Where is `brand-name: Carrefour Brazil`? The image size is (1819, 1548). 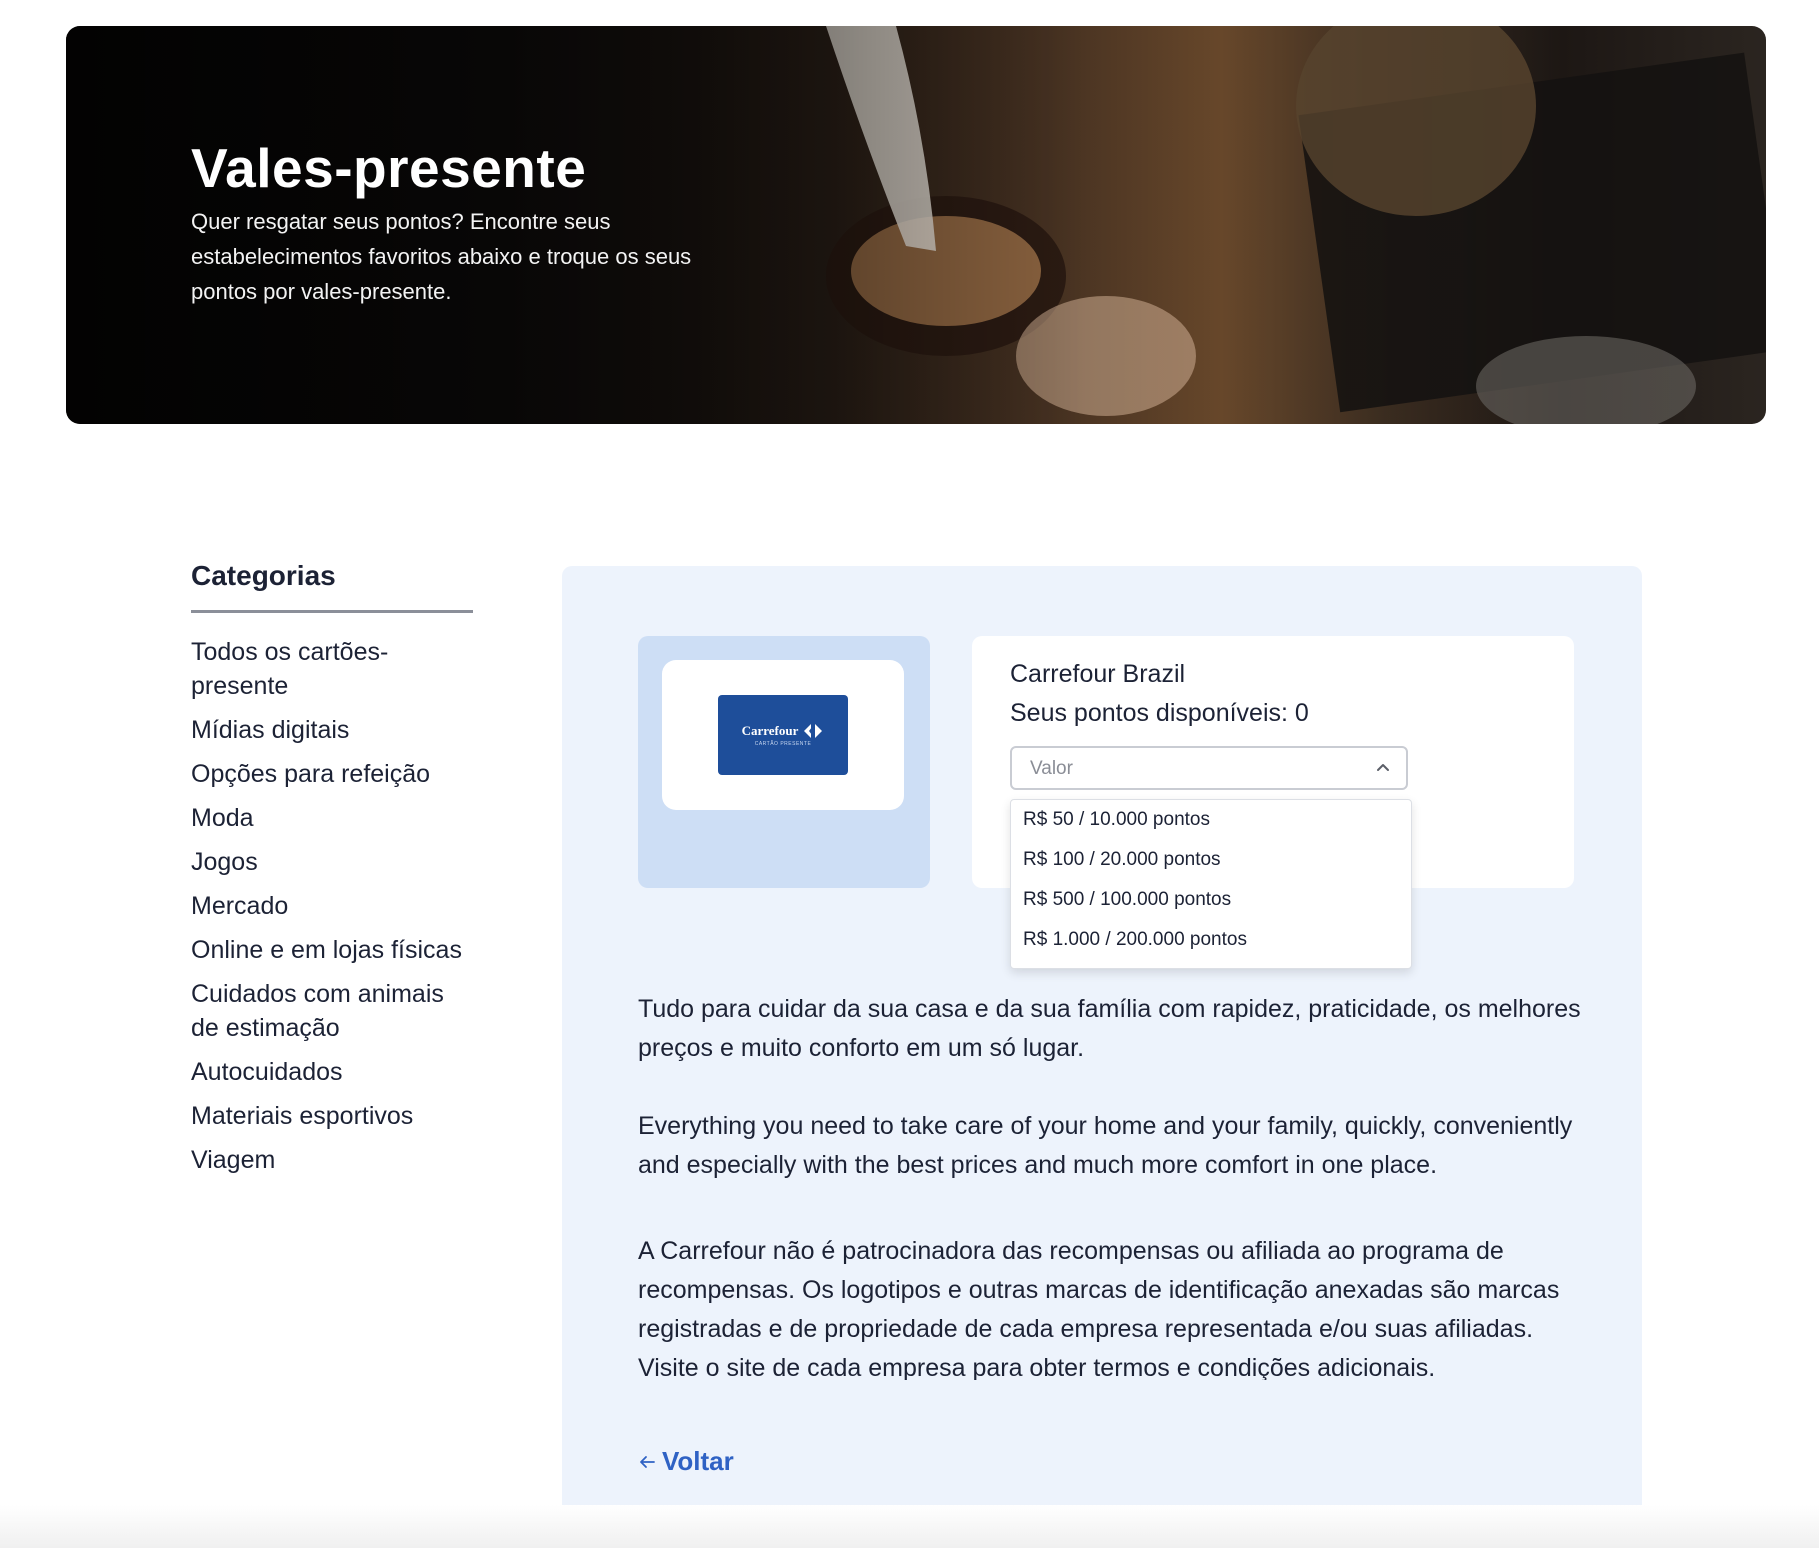 brand-name: Carrefour Brazil is located at coordinates (1098, 674).